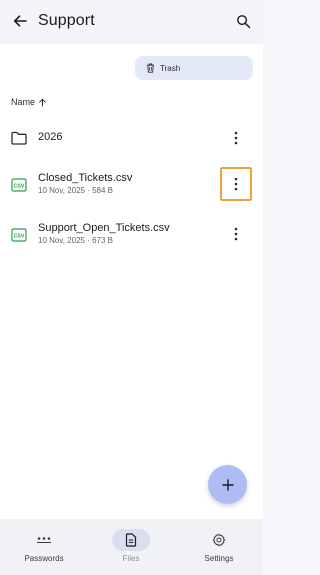 The image size is (320, 575). I want to click on nav-item-settings: Settings, so click(219, 547).